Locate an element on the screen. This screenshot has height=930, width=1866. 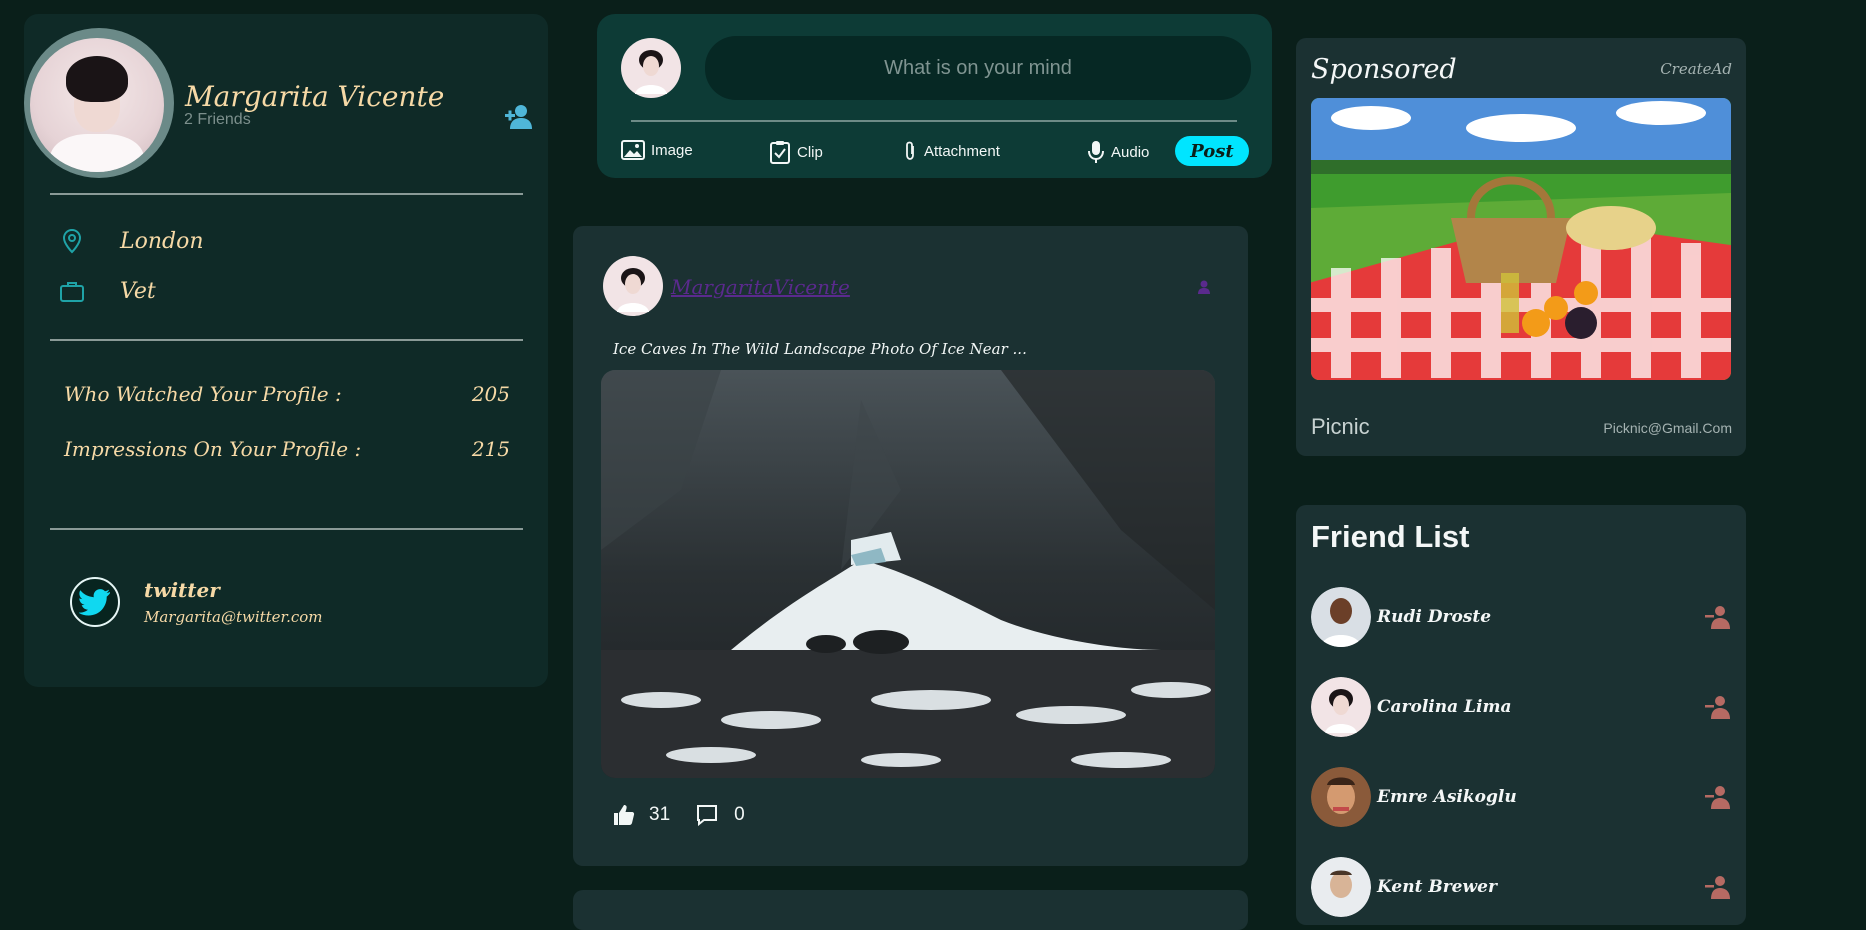
image-icon is located at coordinates (633, 150).